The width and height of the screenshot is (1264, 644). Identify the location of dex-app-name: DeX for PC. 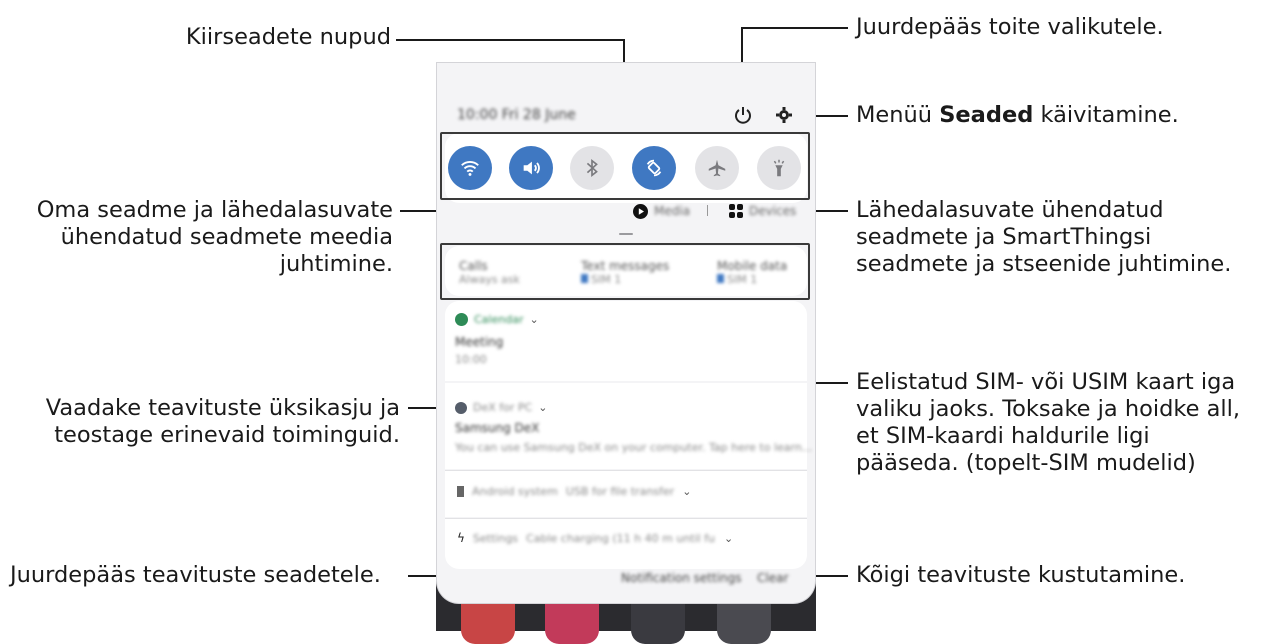
(503, 407).